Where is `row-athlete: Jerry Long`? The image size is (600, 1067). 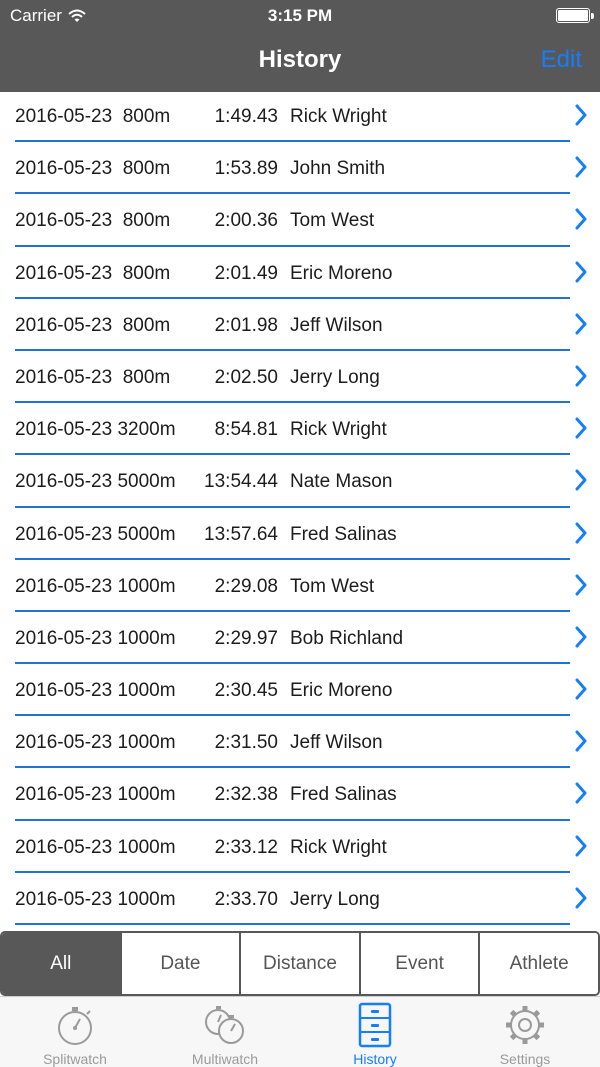
row-athlete: Jerry Long is located at coordinates (335, 899).